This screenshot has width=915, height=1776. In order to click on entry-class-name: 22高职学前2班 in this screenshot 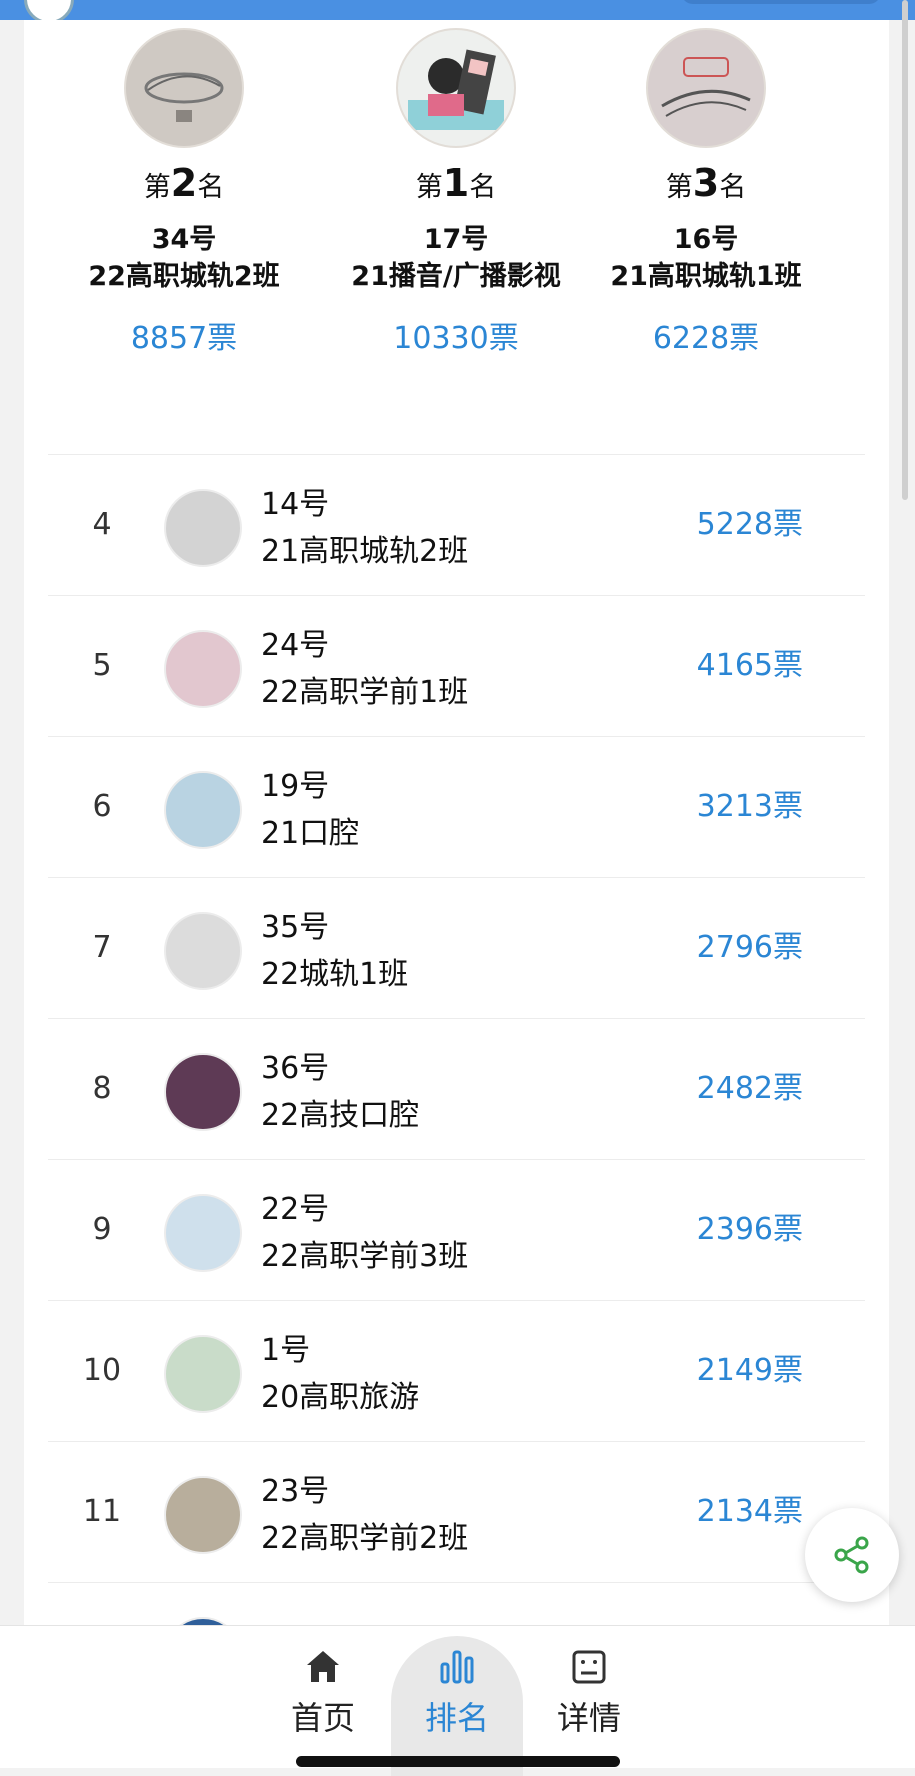, I will do `click(365, 1538)`.